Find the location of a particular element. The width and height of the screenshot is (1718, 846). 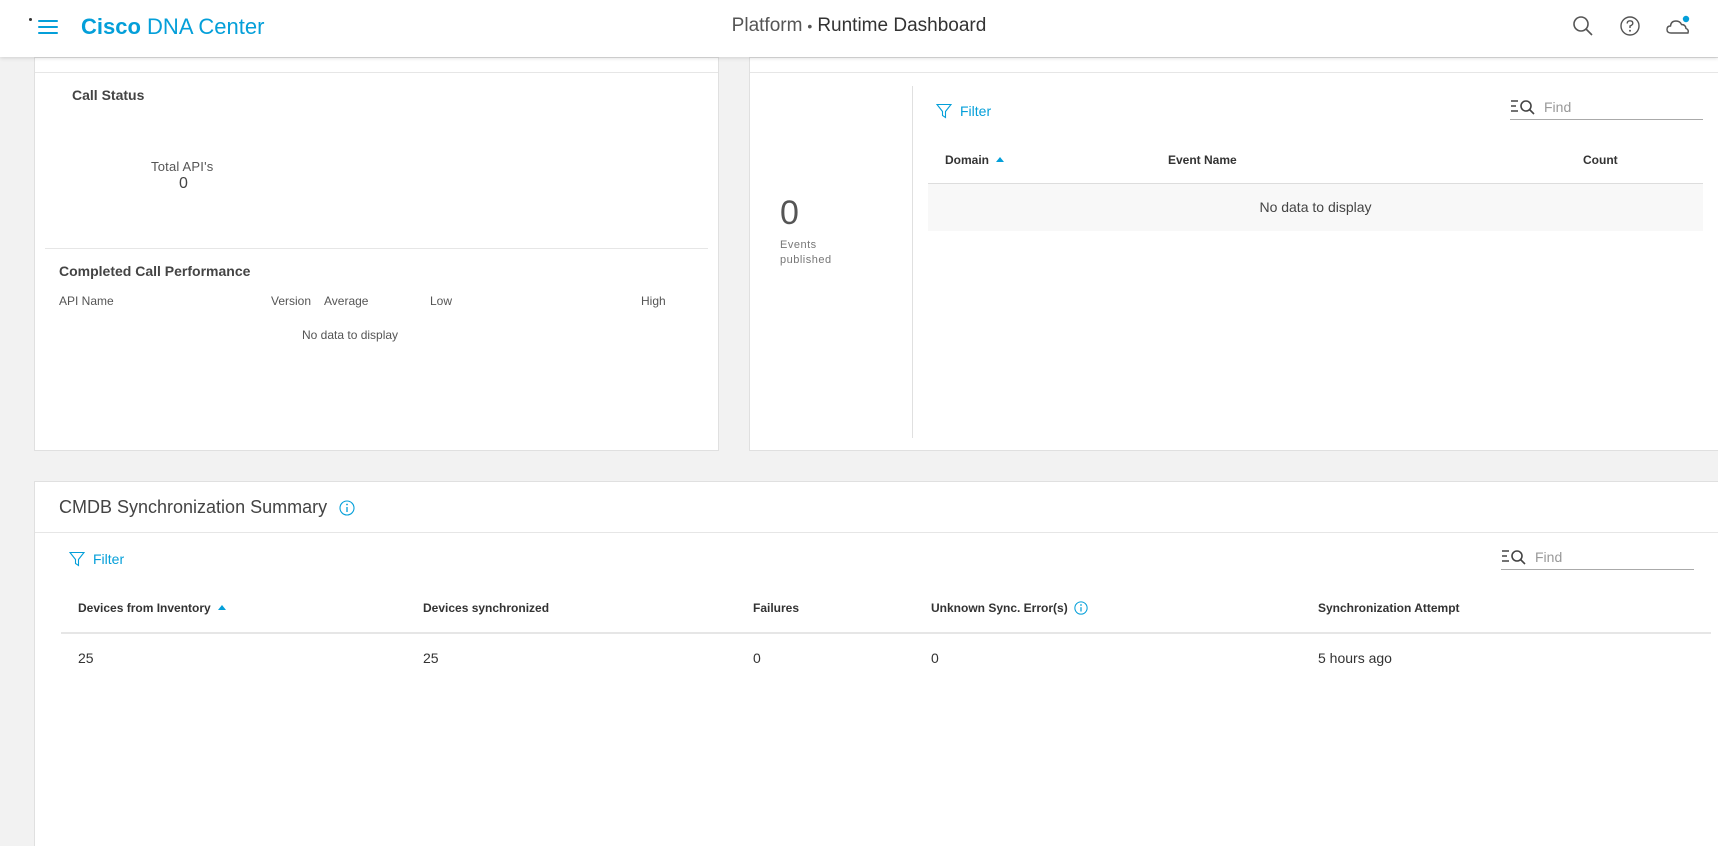

column-domain-label: Domain is located at coordinates (967, 160).